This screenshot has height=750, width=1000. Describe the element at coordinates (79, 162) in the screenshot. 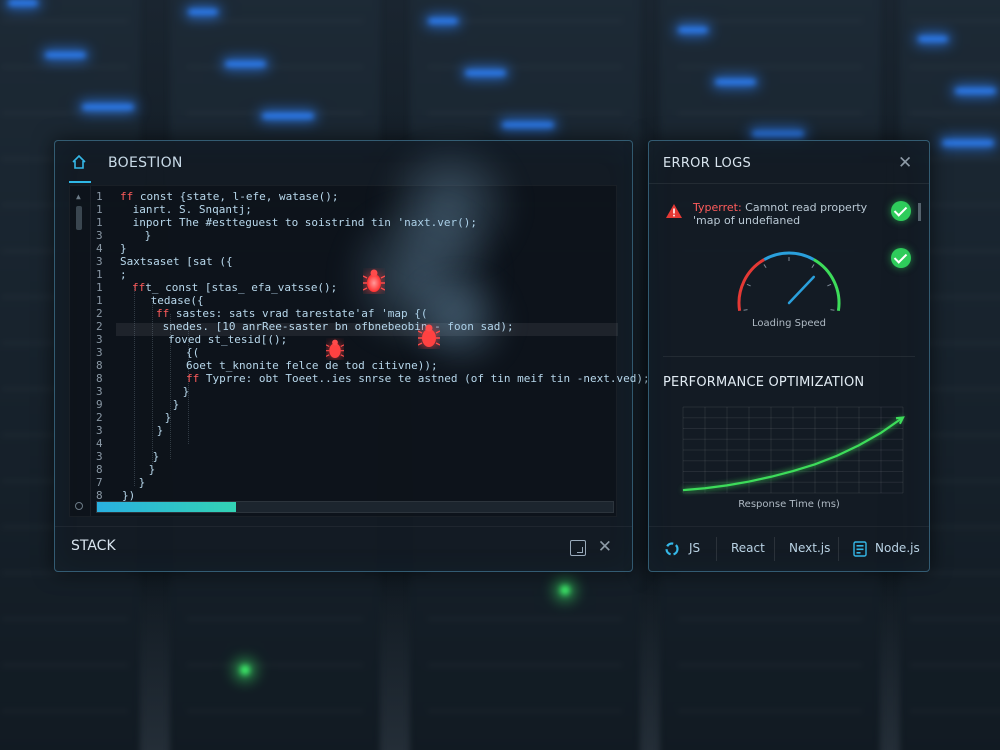

I see `home-icon` at that location.